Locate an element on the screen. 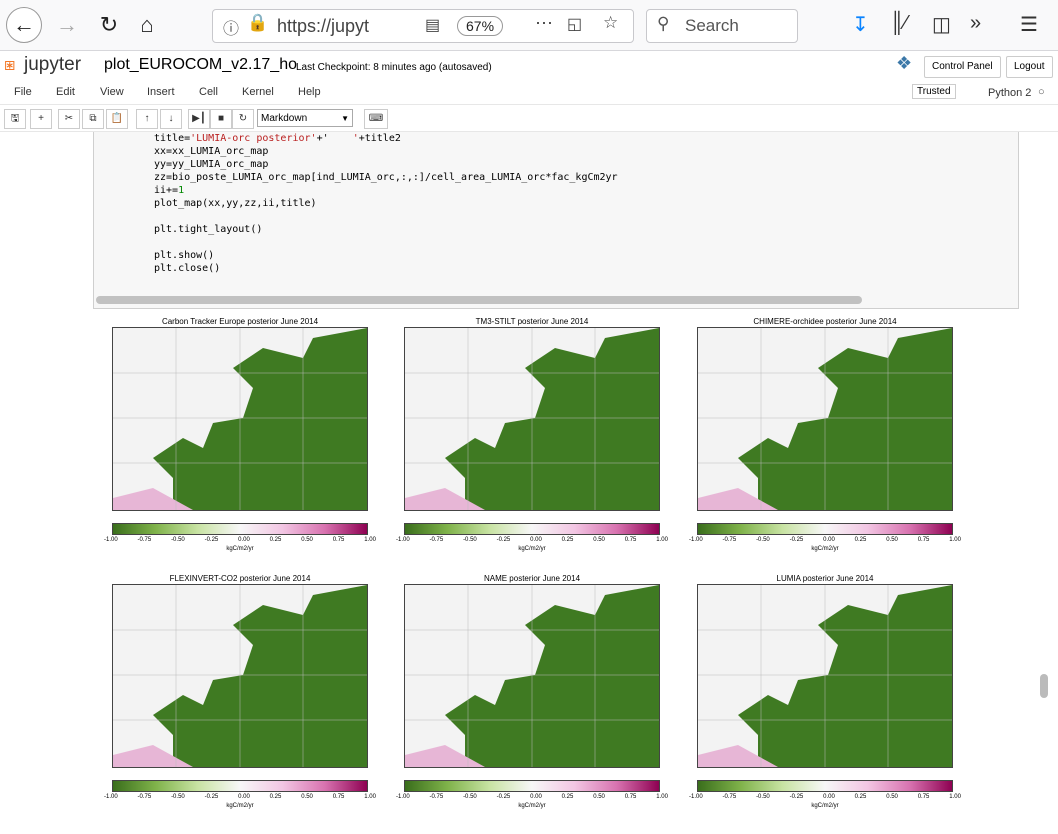  menu-insert: Insert is located at coordinates (161, 92).